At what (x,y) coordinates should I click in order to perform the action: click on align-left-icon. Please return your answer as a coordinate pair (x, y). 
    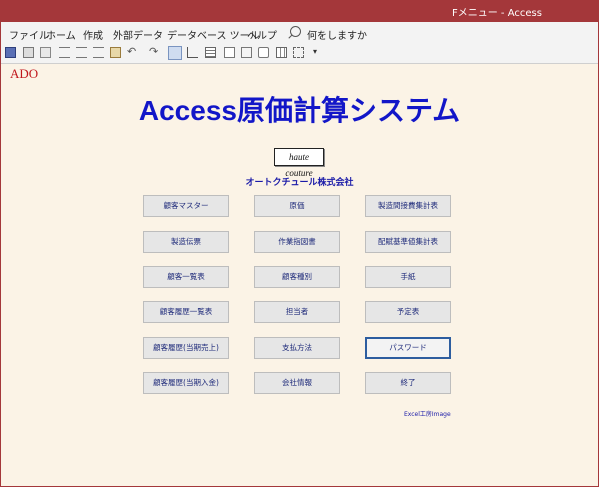
    Looking at the image, I should click on (64, 52).